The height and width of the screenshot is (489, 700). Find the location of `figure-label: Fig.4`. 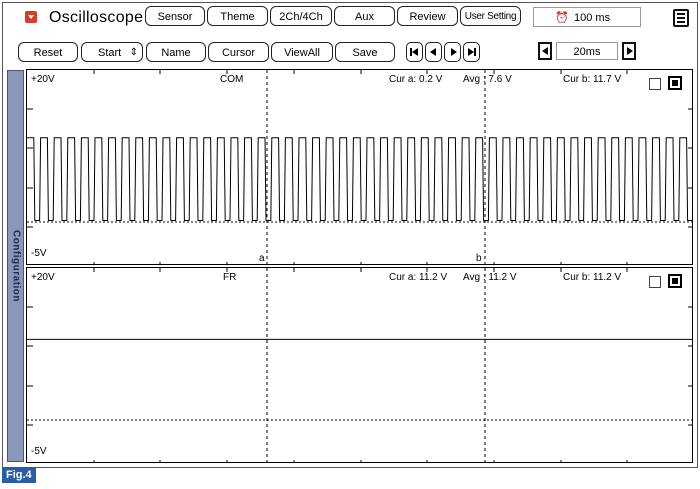

figure-label: Fig.4 is located at coordinates (19, 475).